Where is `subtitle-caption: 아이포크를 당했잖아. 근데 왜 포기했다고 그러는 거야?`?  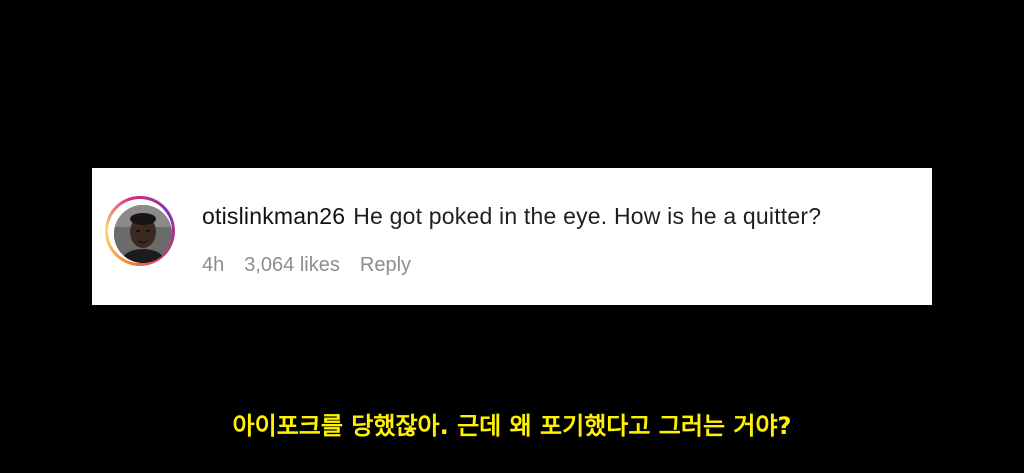
subtitle-caption: 아이포크를 당했잖아. 근데 왜 포기했다고 그러는 거야? is located at coordinates (512, 426).